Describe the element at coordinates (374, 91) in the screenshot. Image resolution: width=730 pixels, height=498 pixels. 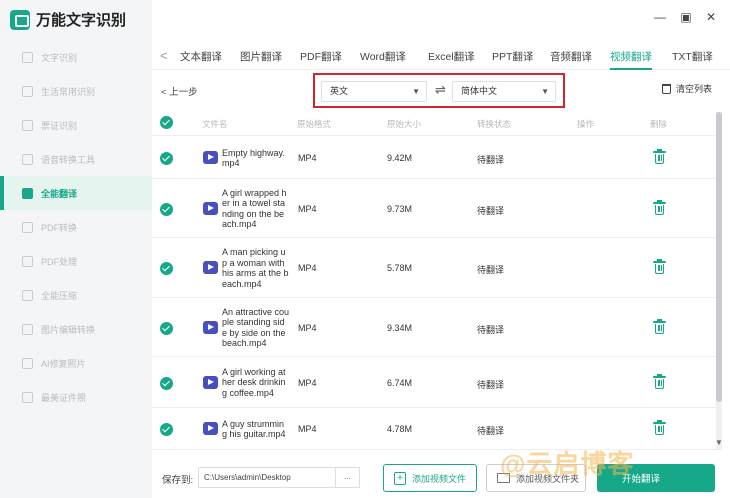
I see `source-language-select: 英文 ▼` at that location.